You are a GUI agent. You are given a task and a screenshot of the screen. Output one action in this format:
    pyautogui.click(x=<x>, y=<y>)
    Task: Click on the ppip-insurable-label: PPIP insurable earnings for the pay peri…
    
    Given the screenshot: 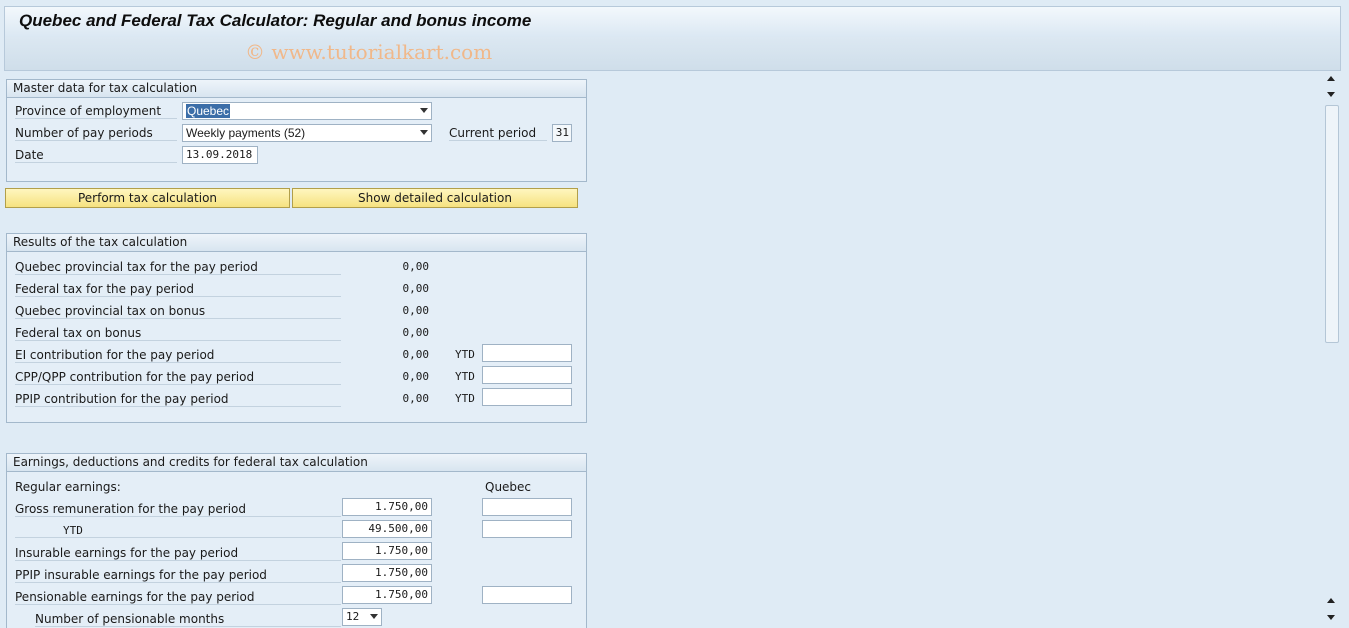 What is the action you would take?
    pyautogui.click(x=178, y=575)
    